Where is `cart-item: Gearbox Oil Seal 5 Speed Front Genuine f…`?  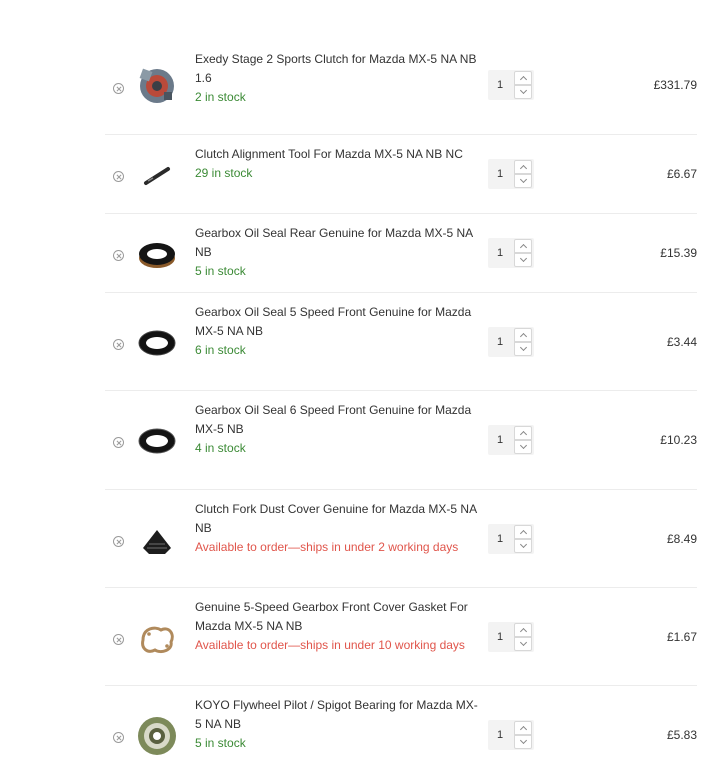 cart-item: Gearbox Oil Seal 5 Speed Front Genuine f… is located at coordinates (401, 342).